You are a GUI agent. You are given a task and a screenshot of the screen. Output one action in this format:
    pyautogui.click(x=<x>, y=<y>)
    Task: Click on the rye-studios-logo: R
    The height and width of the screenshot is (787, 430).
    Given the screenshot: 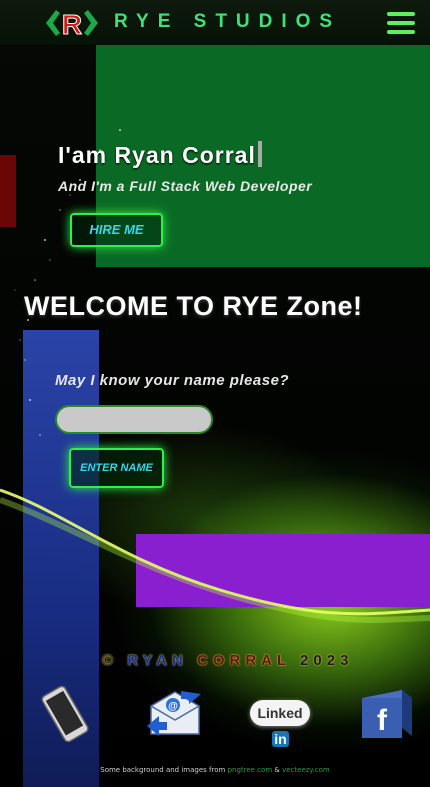 What is the action you would take?
    pyautogui.click(x=72, y=23)
    